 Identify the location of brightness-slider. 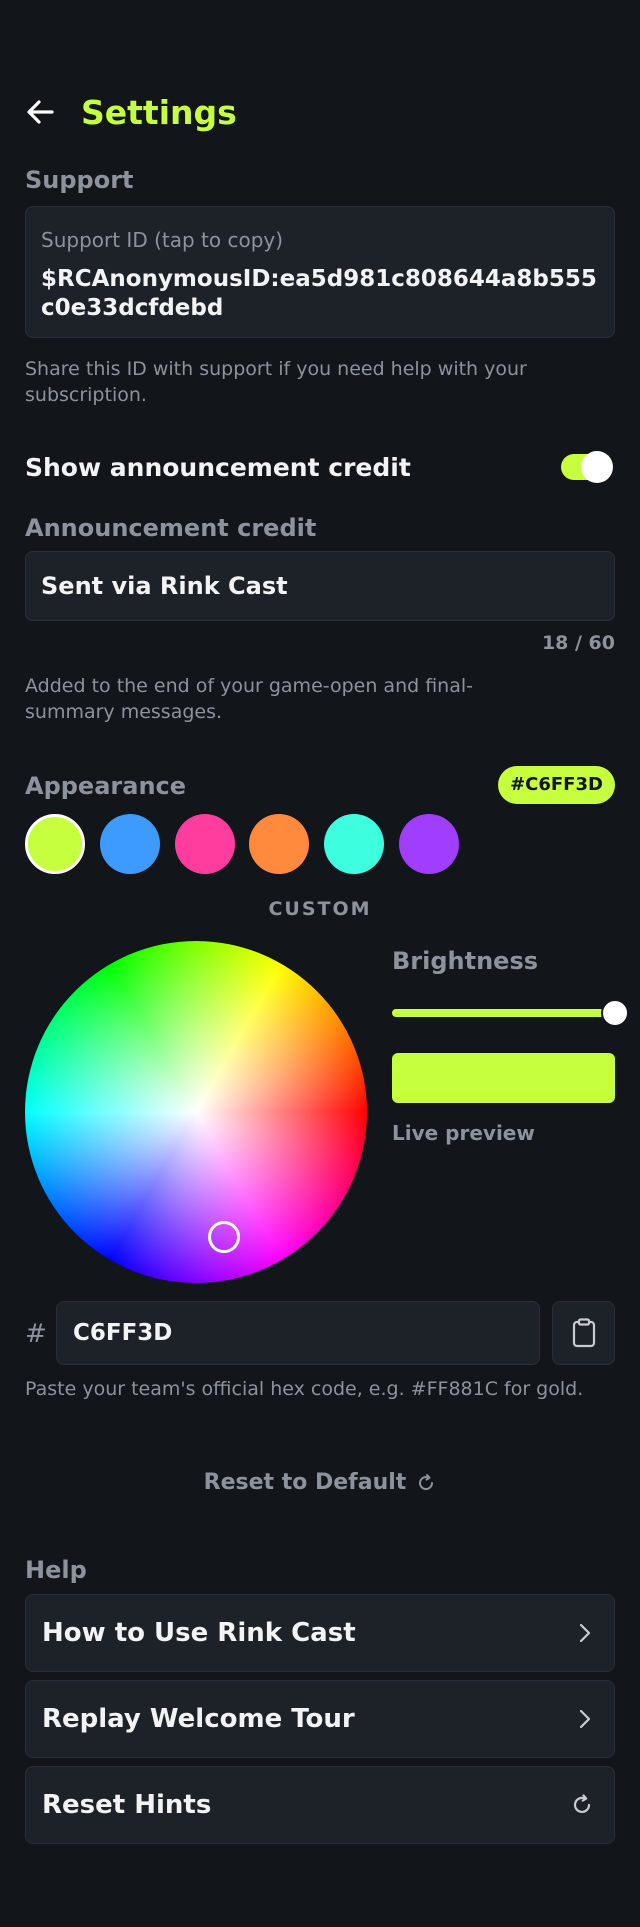
(510, 1013).